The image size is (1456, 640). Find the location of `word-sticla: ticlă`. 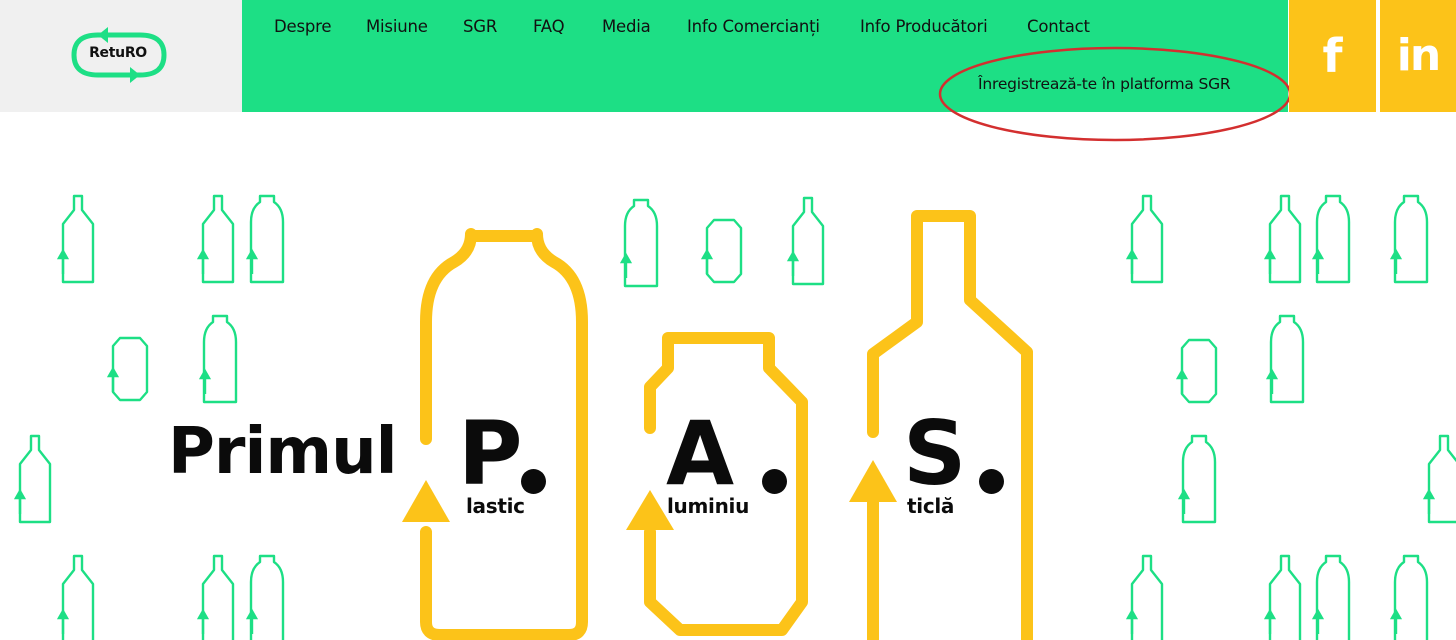

word-sticla: ticlă is located at coordinates (931, 506).